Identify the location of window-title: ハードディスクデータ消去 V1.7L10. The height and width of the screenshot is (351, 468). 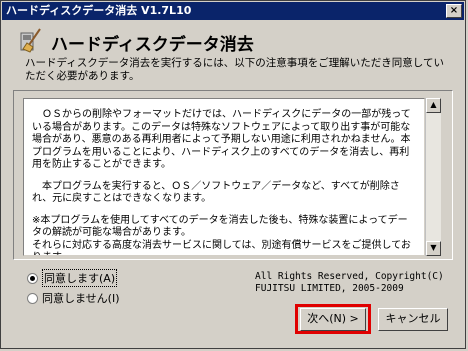
(99, 10).